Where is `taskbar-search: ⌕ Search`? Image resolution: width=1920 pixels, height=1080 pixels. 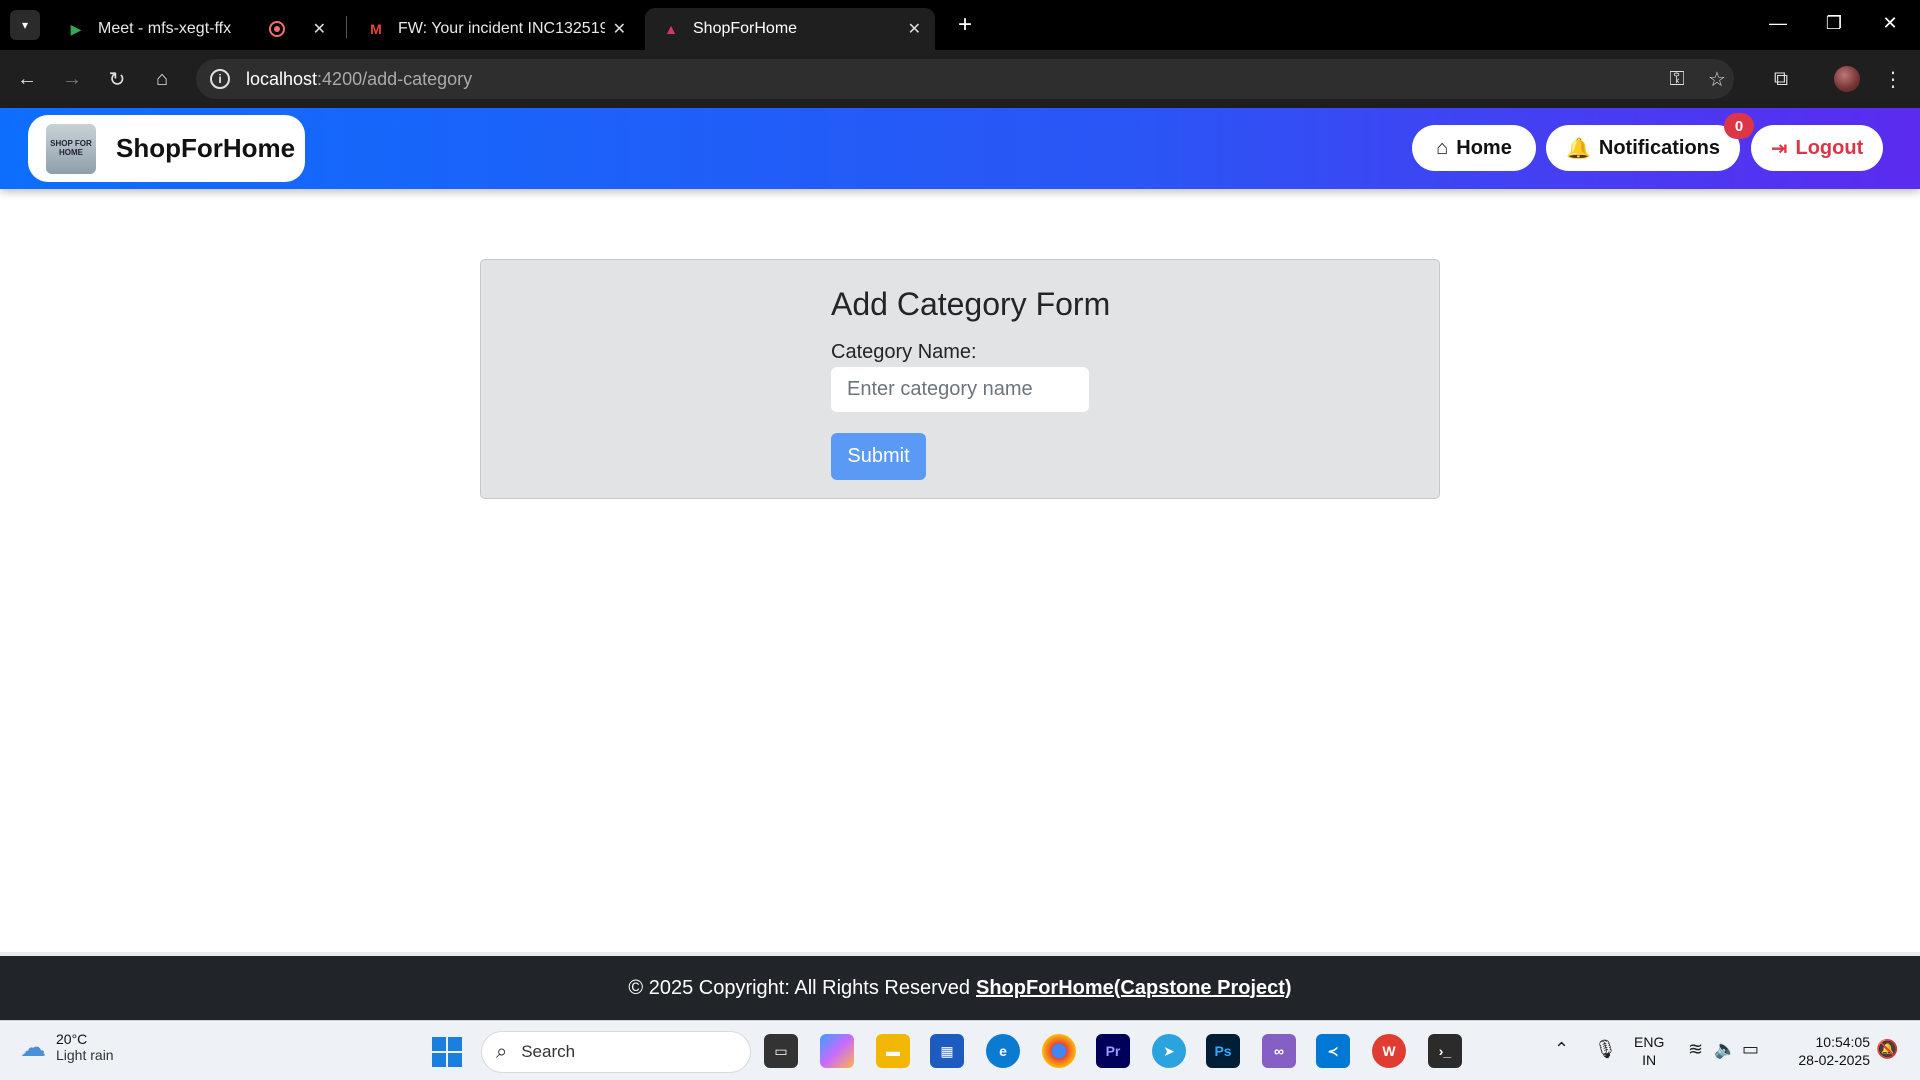
taskbar-search: ⌕ Search is located at coordinates (616, 1052).